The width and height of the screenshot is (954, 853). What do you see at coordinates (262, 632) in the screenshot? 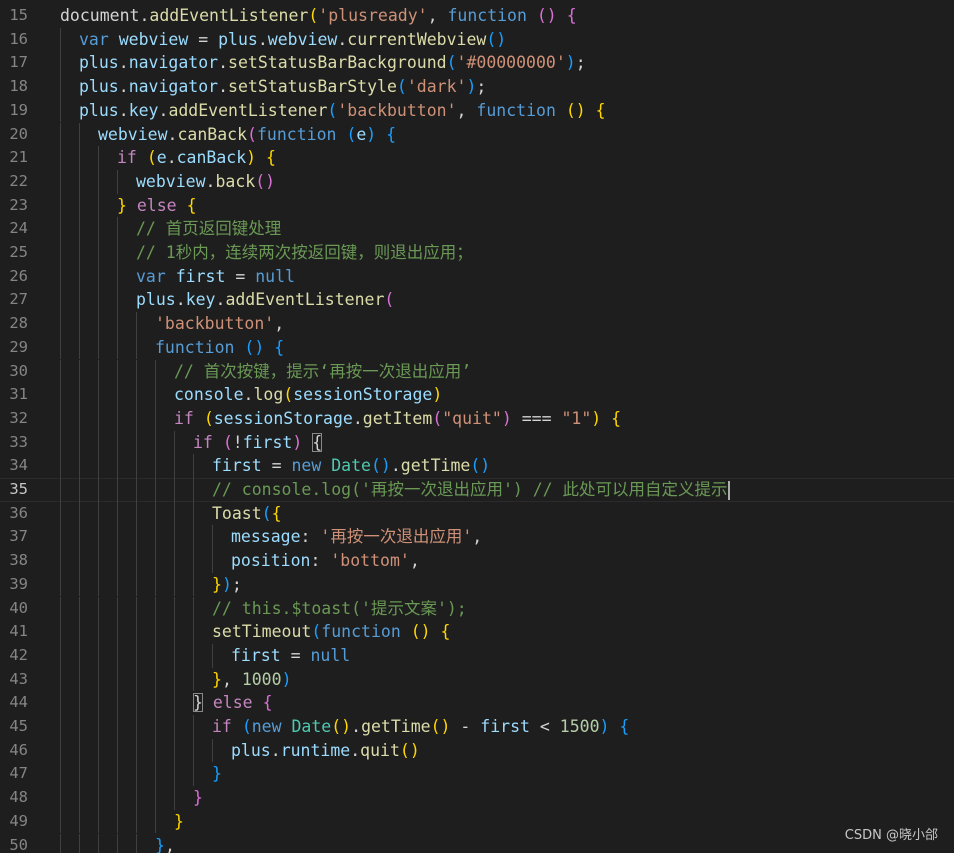
I see `code-token: setTimeout` at bounding box center [262, 632].